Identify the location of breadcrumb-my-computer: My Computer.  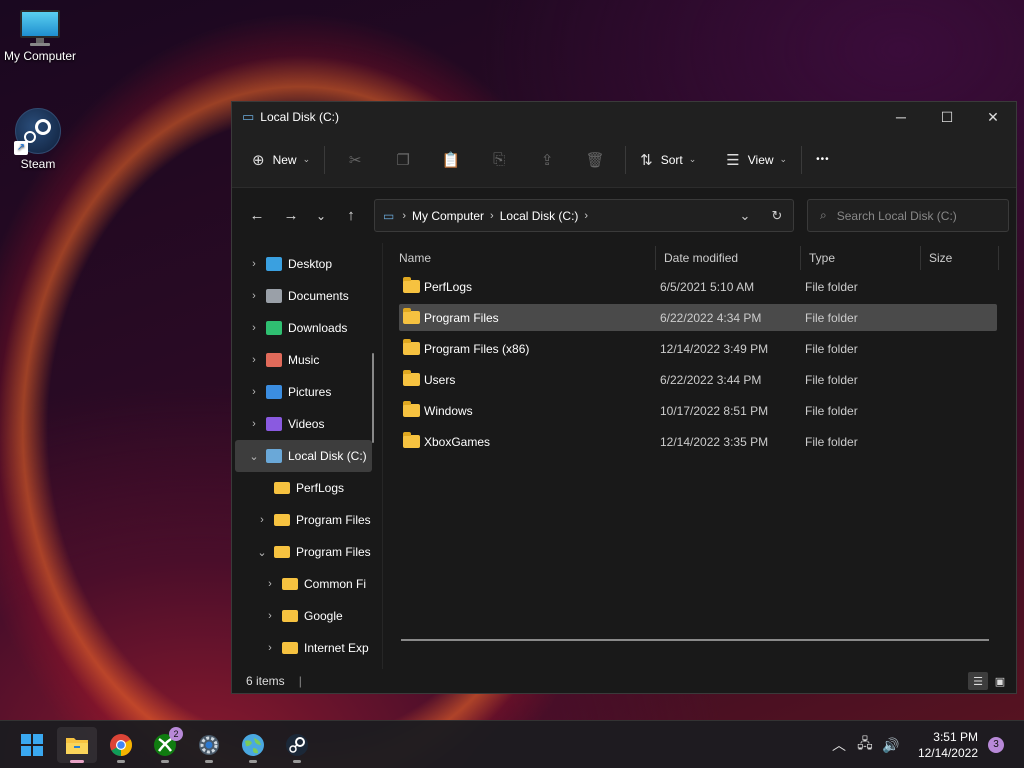
(448, 216).